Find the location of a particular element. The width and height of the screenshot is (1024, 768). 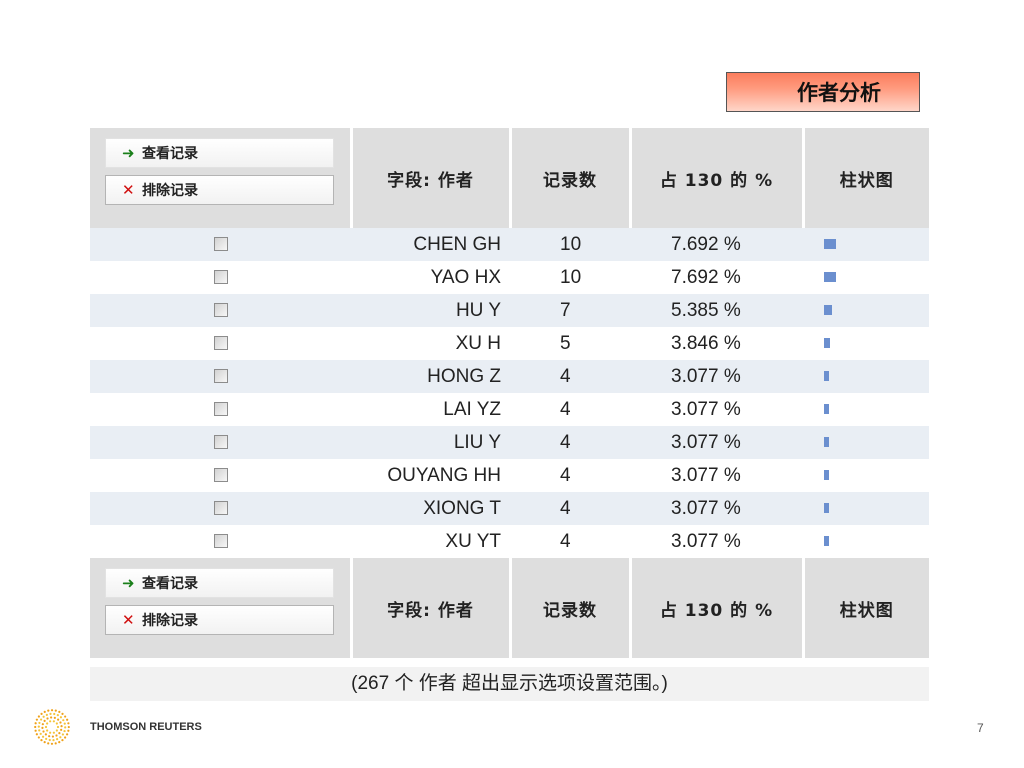

table-row: HONG Z 4 3.077 % is located at coordinates (509, 376).